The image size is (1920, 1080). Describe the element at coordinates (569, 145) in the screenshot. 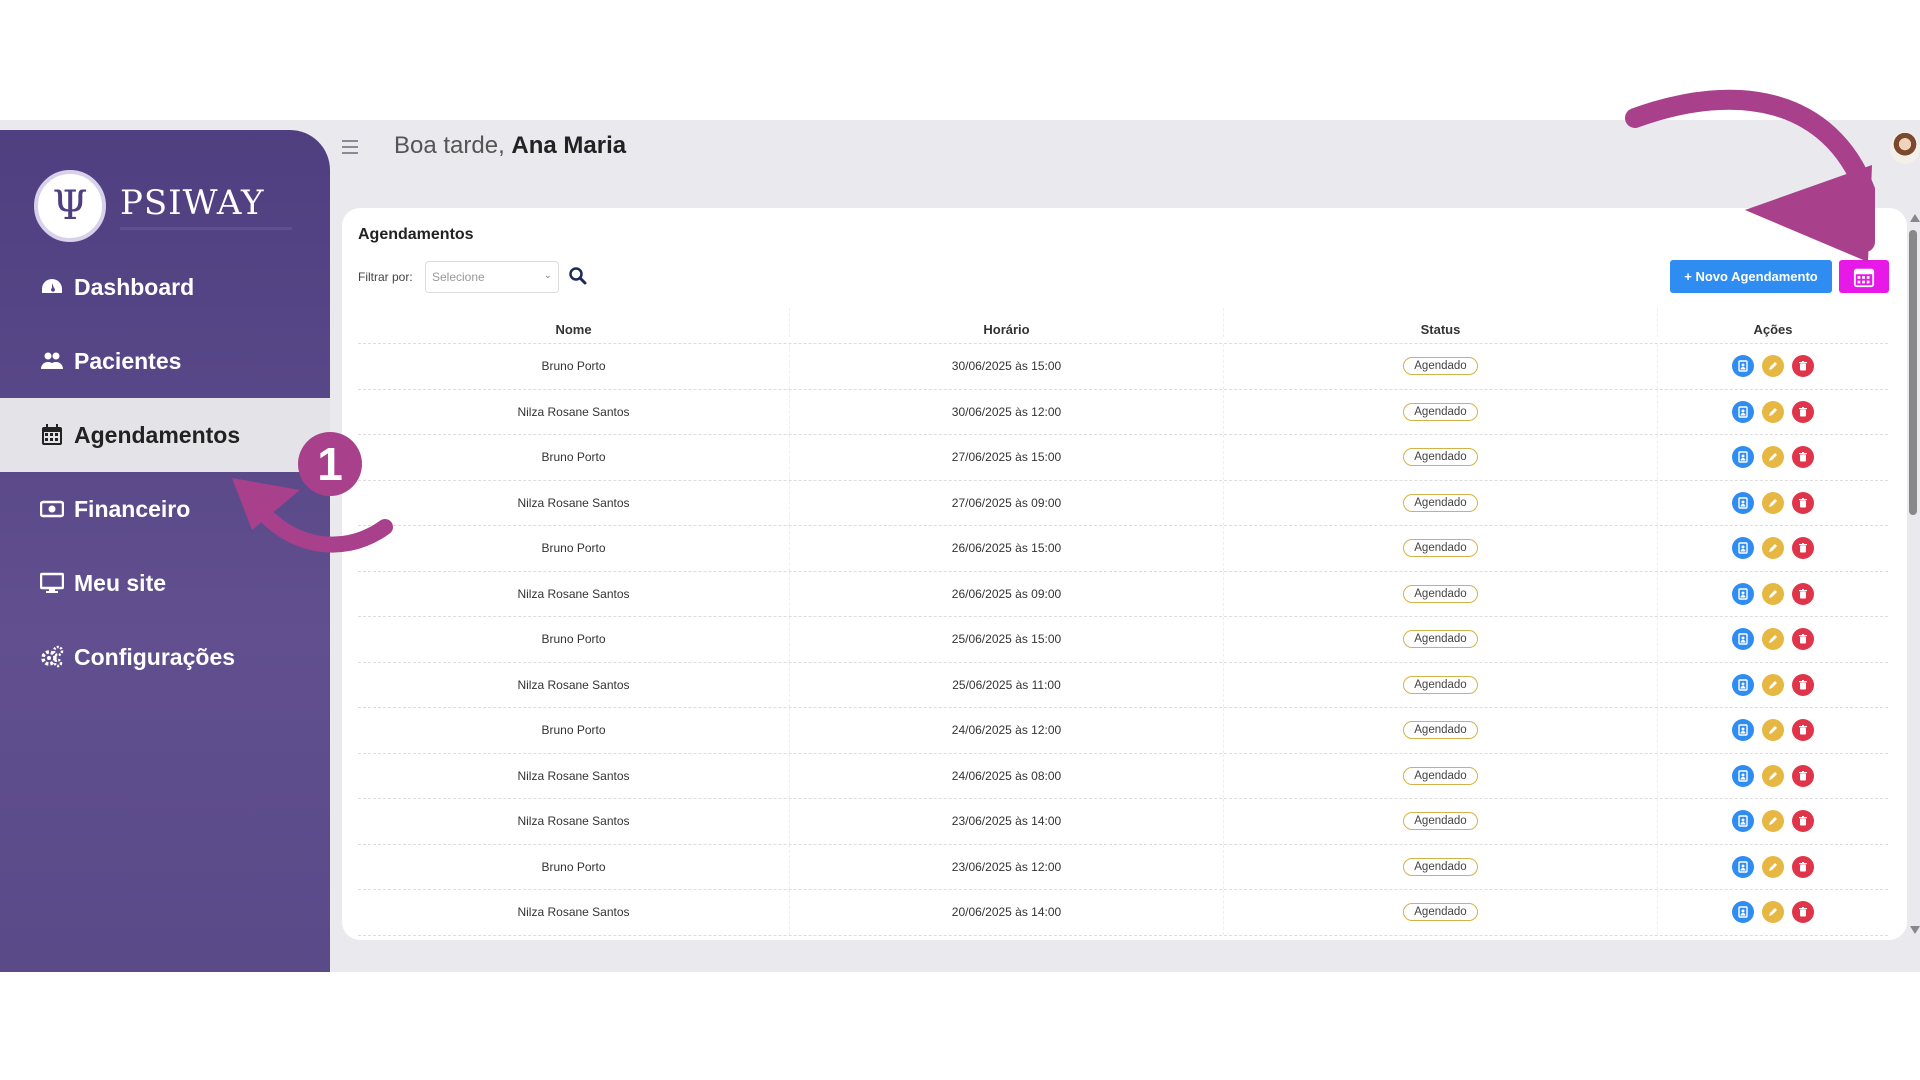

I see `user-name: Ana Maria` at that location.